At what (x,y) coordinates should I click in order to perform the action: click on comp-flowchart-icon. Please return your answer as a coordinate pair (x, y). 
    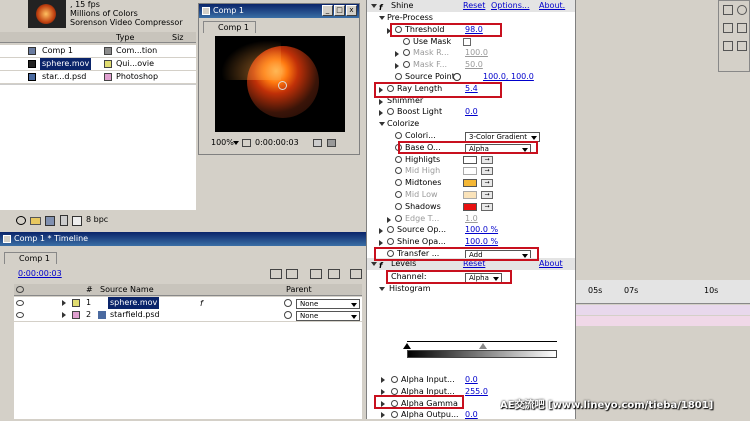
    Looking at the image, I should click on (276, 274).